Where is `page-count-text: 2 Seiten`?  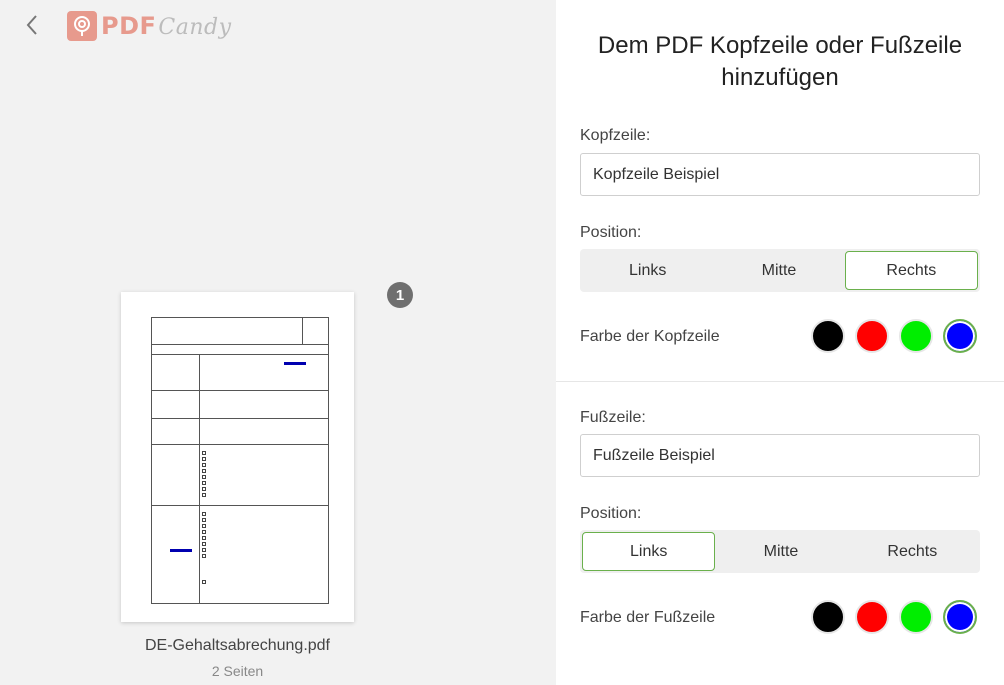 page-count-text: 2 Seiten is located at coordinates (237, 671).